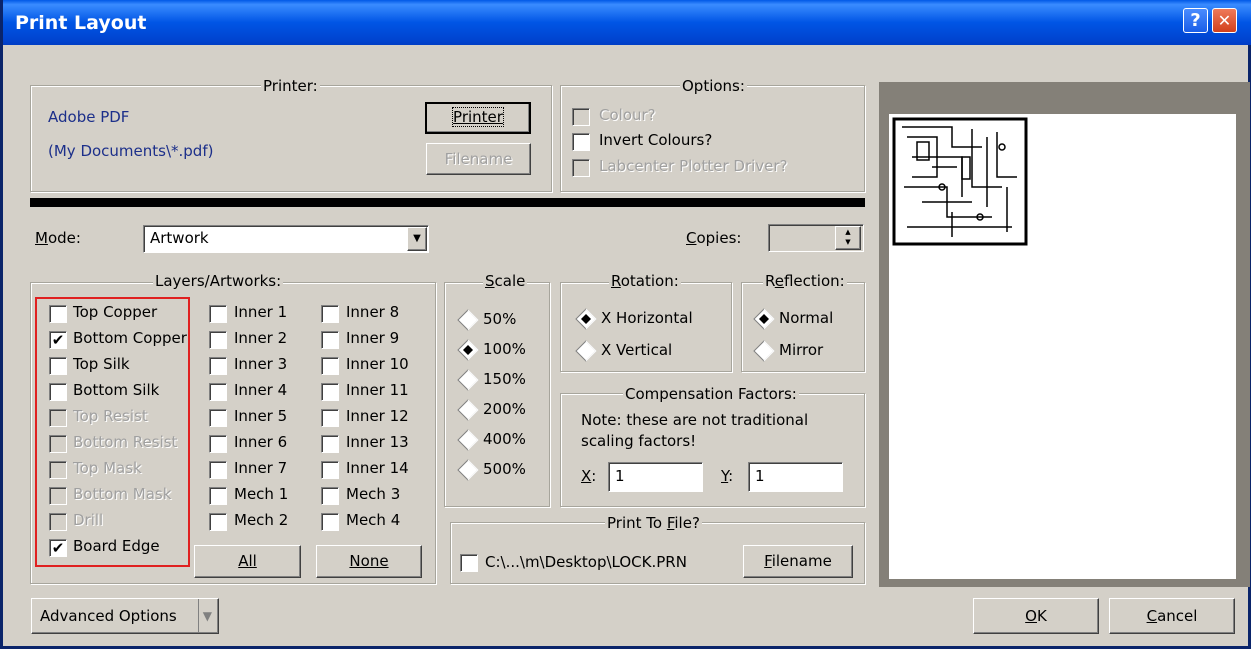 Image resolution: width=1251 pixels, height=649 pixels. Describe the element at coordinates (581, 168) in the screenshot. I see `plotter-driver-checkbox` at that location.